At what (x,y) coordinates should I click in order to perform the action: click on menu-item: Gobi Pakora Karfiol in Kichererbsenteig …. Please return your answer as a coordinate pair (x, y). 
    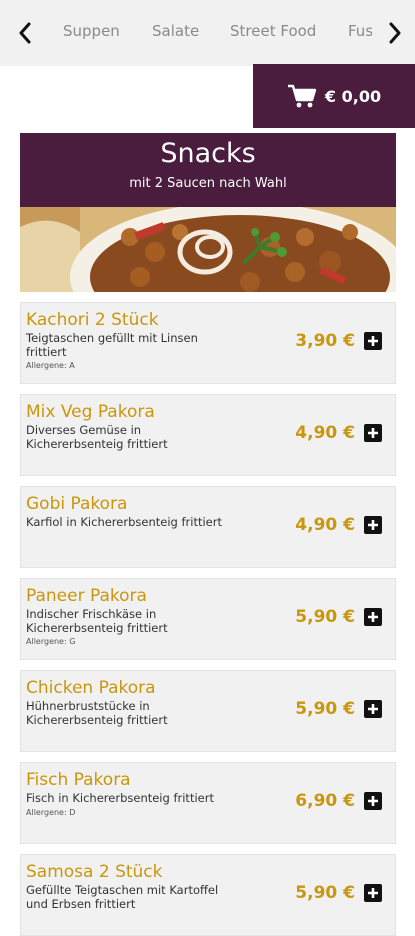
    Looking at the image, I should click on (208, 527).